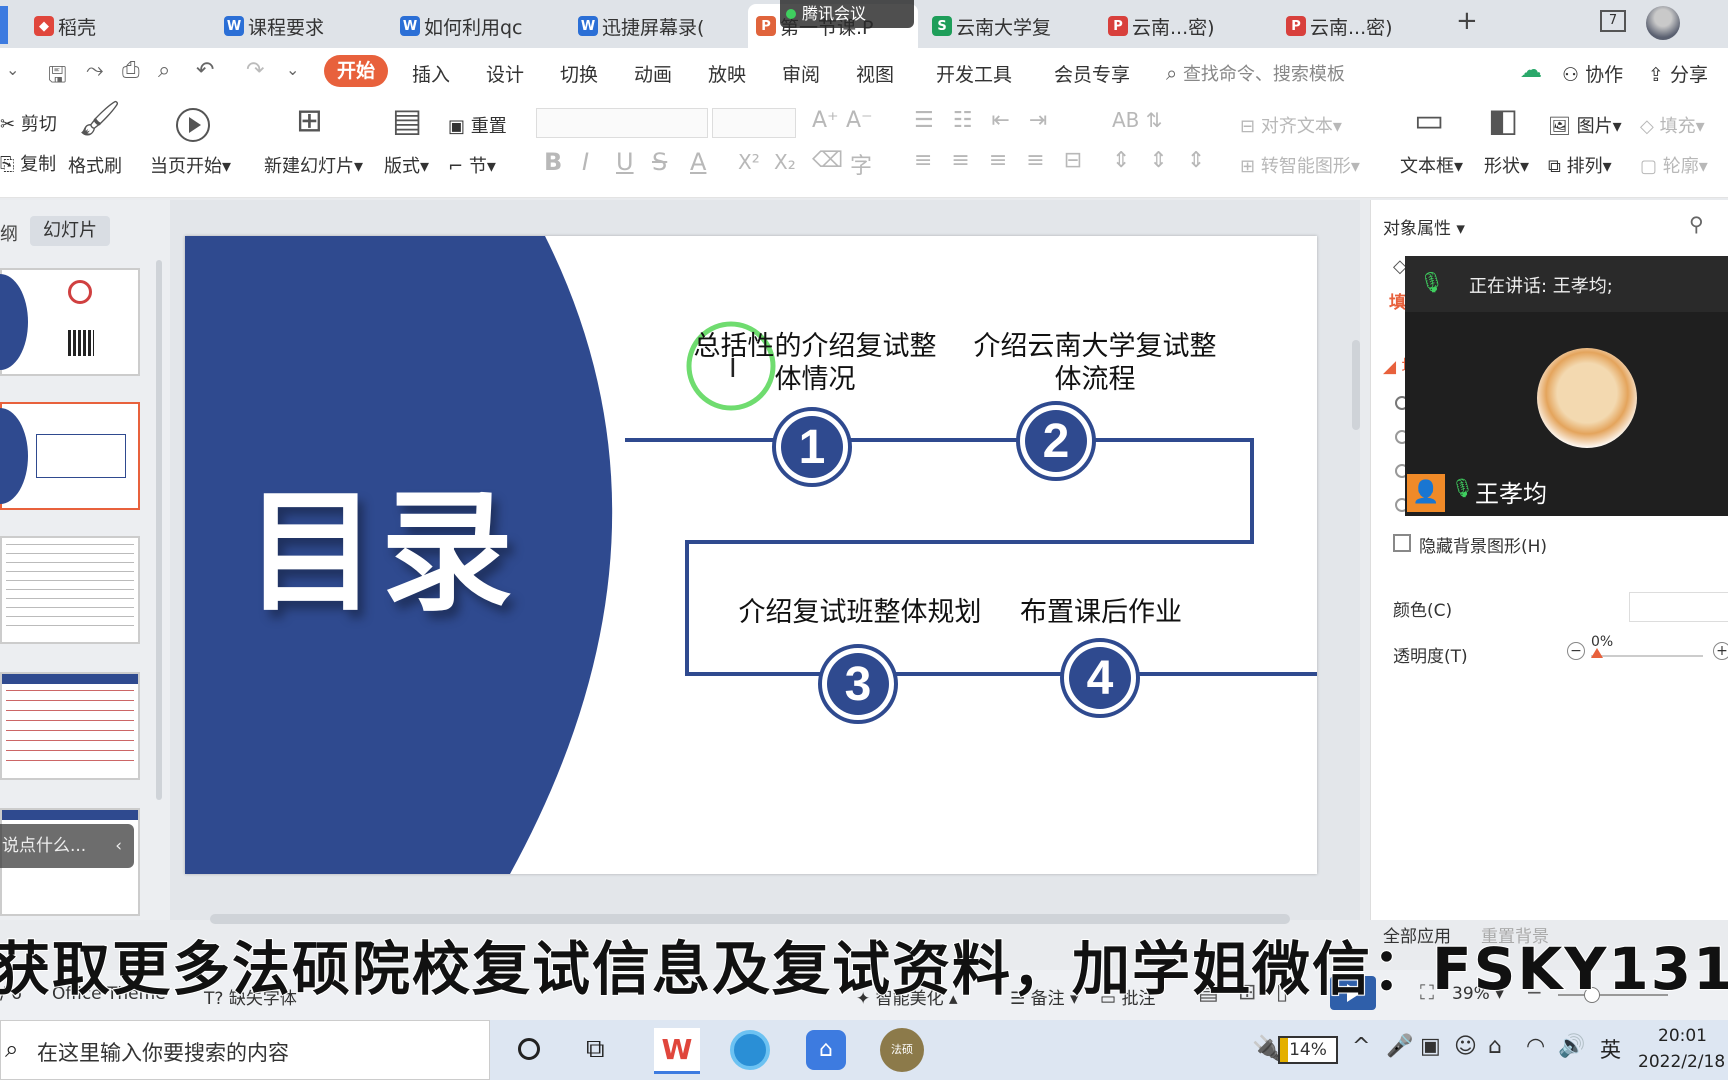  Describe the element at coordinates (1678, 73) in the screenshot. I see `share-button: ⇪ 分享` at that location.